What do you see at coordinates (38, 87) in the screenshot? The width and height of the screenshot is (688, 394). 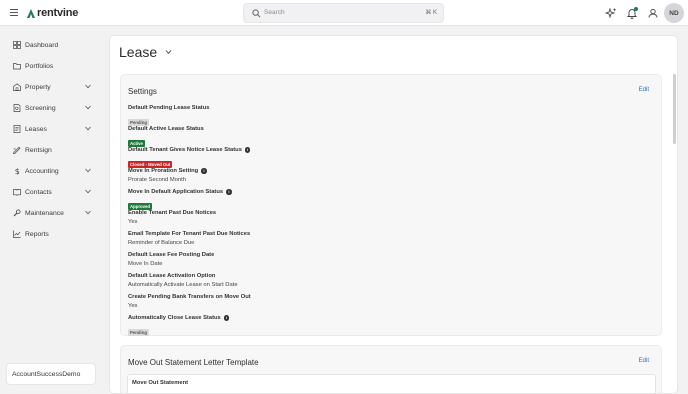 I see `sidebar-item-label: Property` at bounding box center [38, 87].